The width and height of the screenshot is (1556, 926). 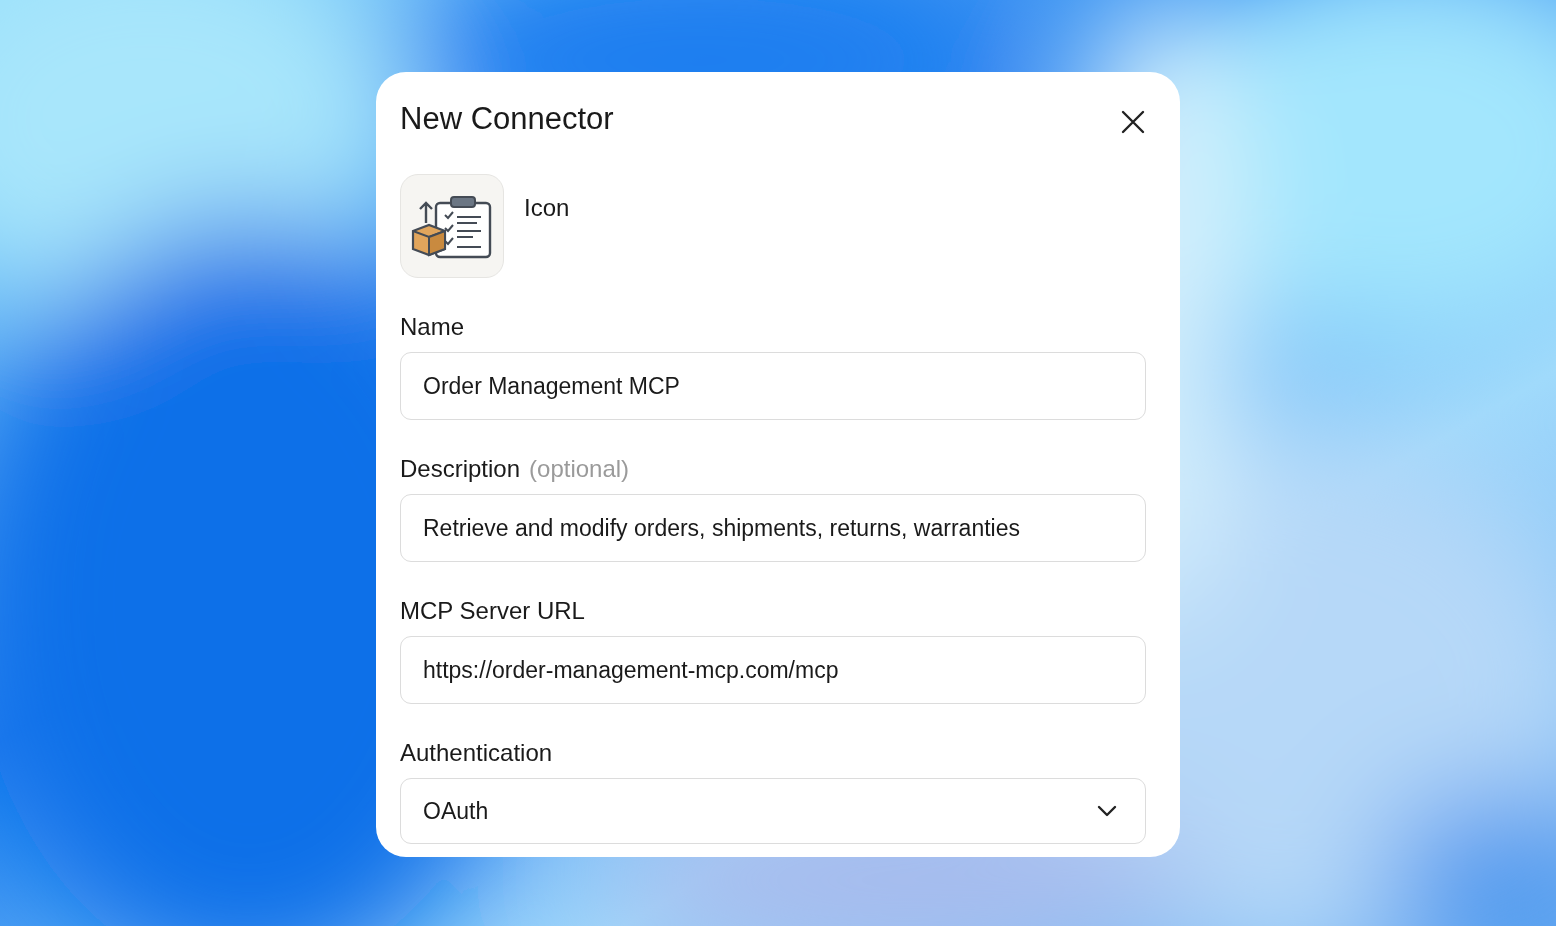 What do you see at coordinates (773, 811) in the screenshot?
I see `dropdown-field: OAuth` at bounding box center [773, 811].